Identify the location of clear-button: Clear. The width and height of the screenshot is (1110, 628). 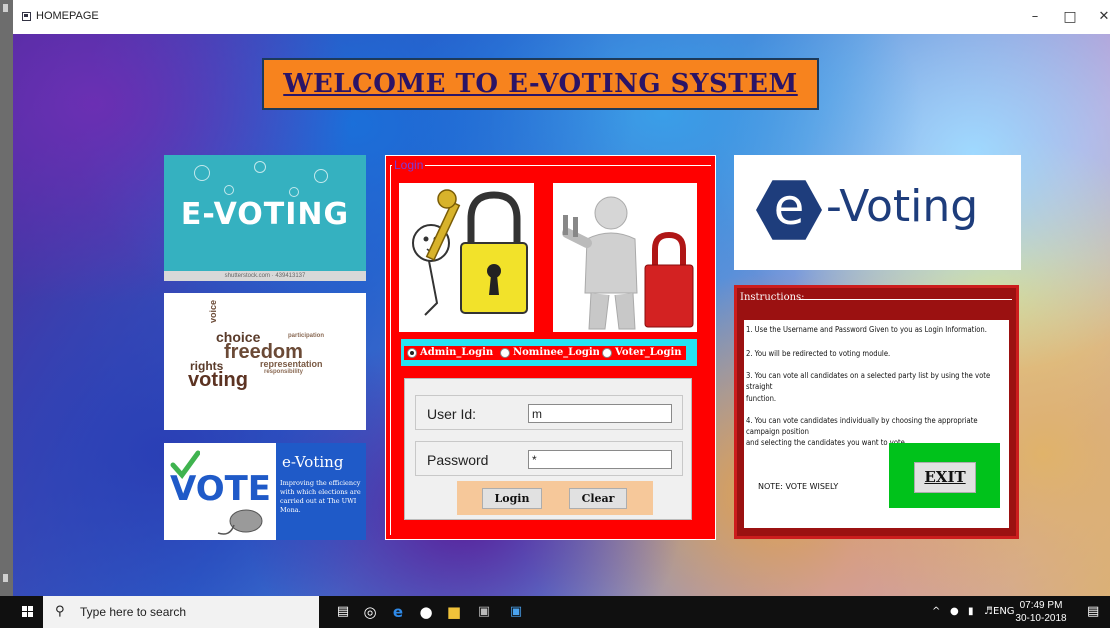
(598, 498).